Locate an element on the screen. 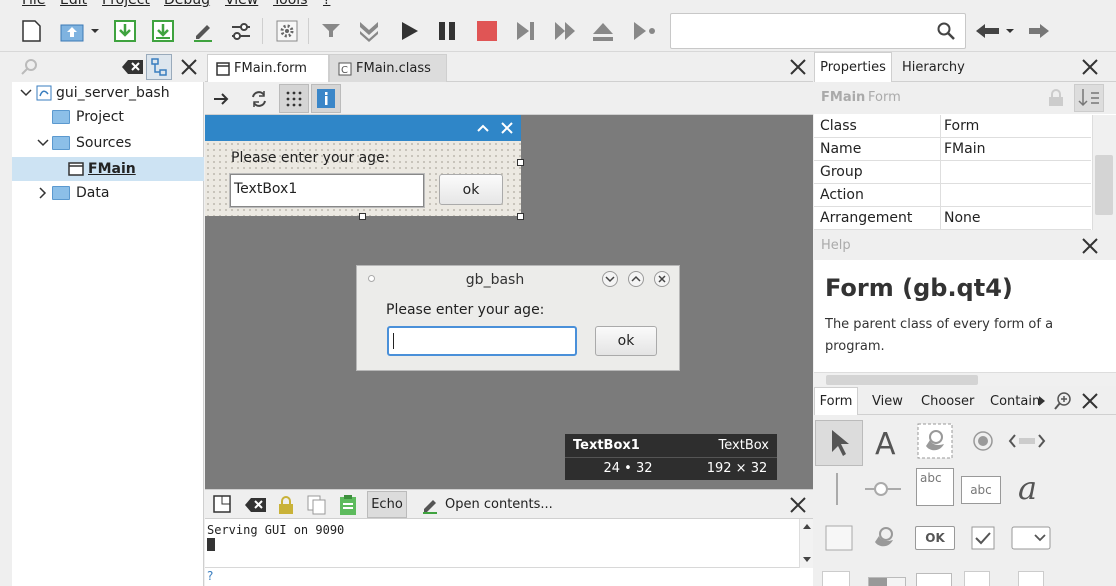  ok-button: ok is located at coordinates (626, 341).